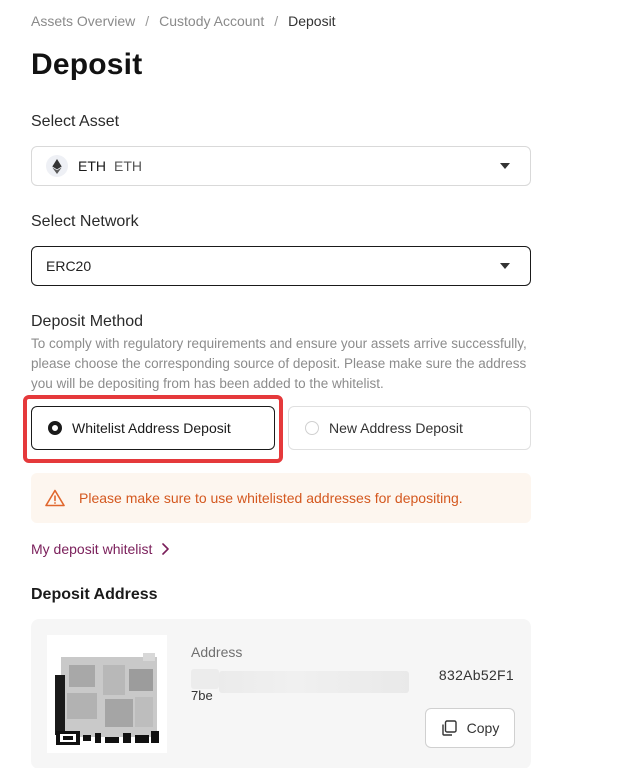  Describe the element at coordinates (87, 64) in the screenshot. I see `page-title: Deposit` at that location.